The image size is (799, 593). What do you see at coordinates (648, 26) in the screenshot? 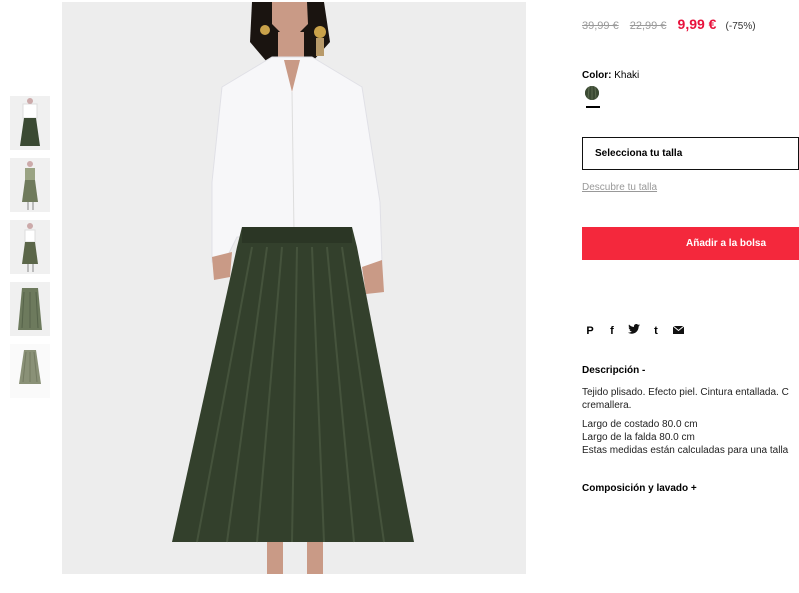
I see `previous-price: 22,99 €` at bounding box center [648, 26].